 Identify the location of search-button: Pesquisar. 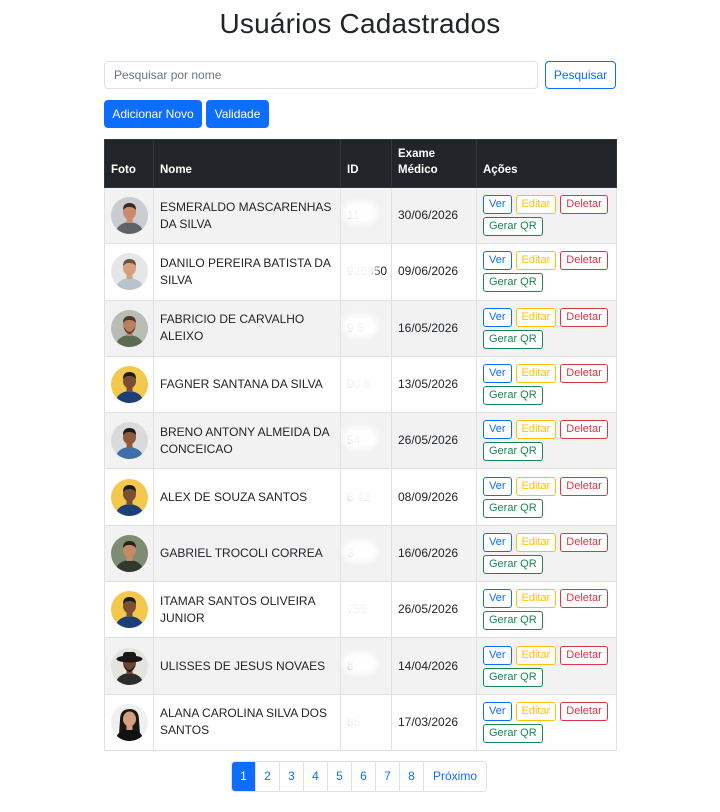
(580, 75).